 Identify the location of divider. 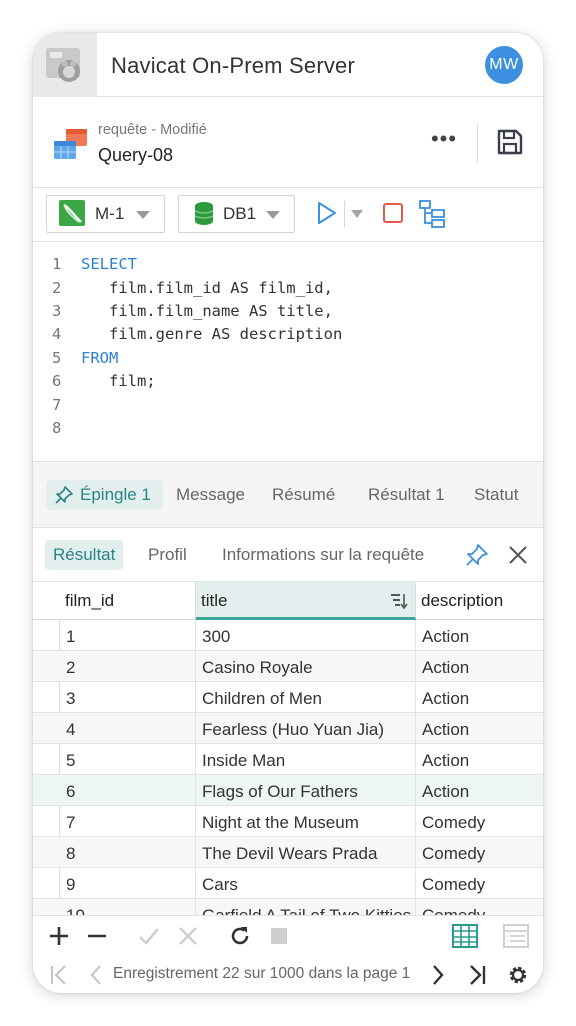
(344, 214).